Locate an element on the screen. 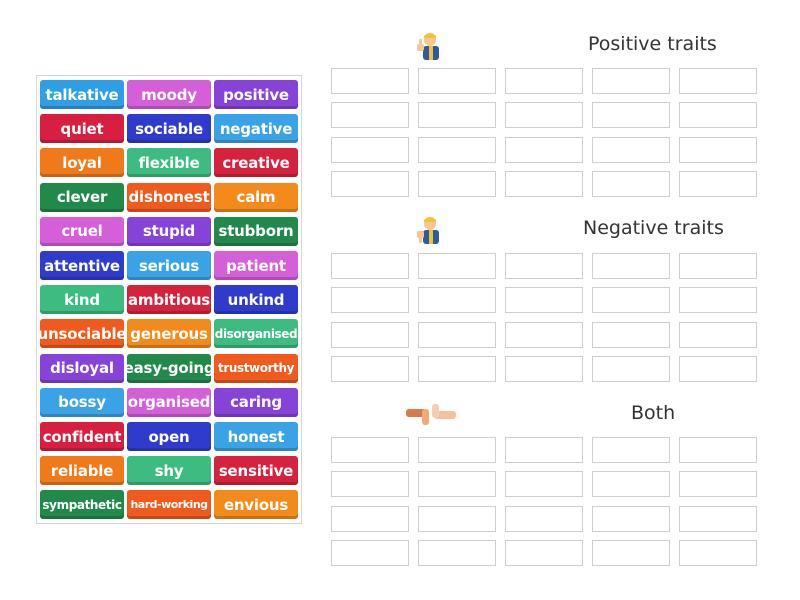 This screenshot has height=600, width=800. word-tile: bossy is located at coordinates (82, 402).